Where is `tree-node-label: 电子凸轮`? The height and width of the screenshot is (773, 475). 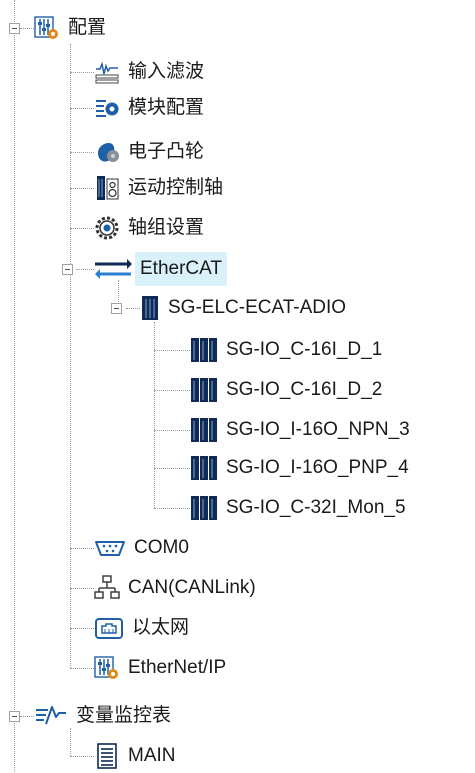 tree-node-label: 电子凸轮 is located at coordinates (166, 151).